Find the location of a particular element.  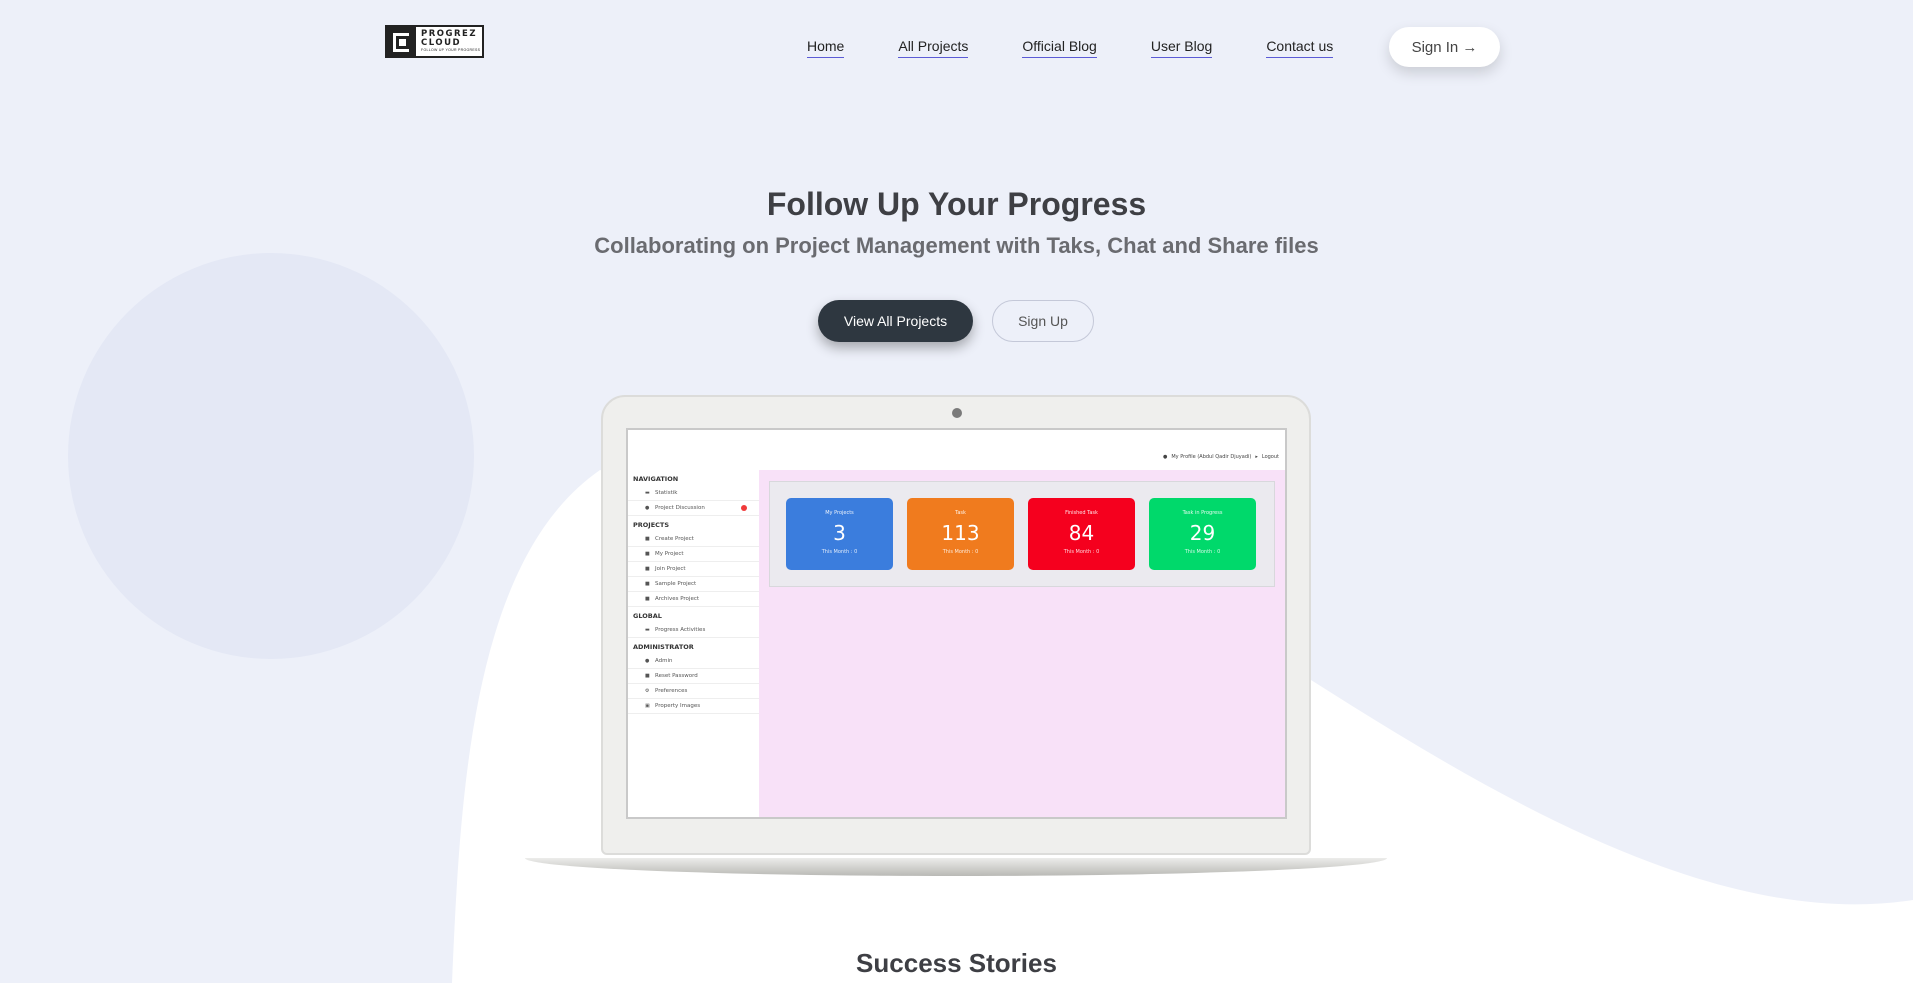

stat-card: Task in Progress 29 This Month : 0 is located at coordinates (1202, 534).